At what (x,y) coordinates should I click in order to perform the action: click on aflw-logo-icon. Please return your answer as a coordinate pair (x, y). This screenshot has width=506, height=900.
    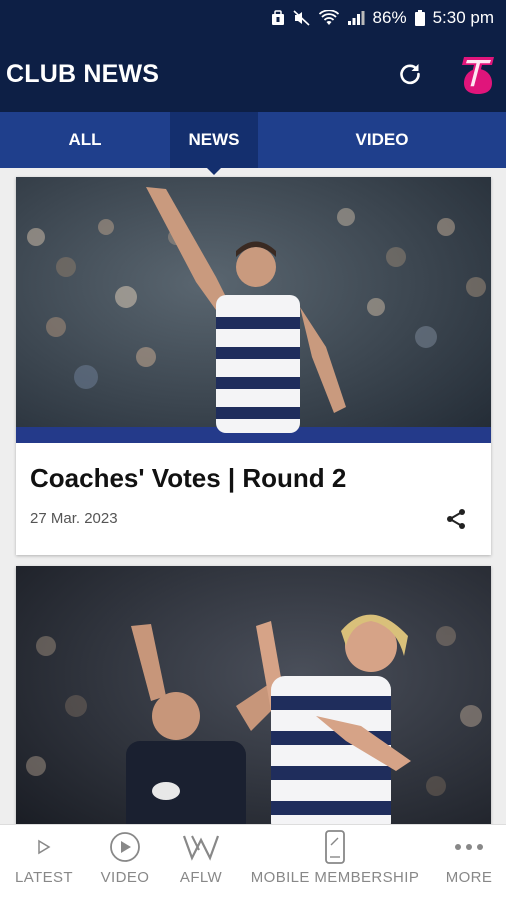
    Looking at the image, I should click on (201, 848).